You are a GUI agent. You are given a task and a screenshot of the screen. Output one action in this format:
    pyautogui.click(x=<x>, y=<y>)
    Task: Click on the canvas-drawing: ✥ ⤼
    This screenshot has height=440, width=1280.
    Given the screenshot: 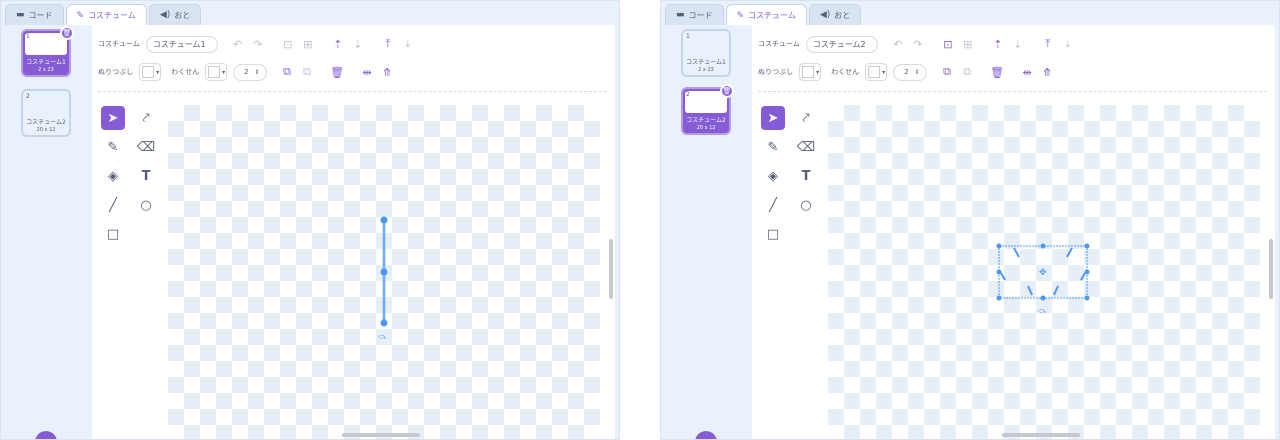 What is the action you would take?
    pyautogui.click(x=1043, y=279)
    